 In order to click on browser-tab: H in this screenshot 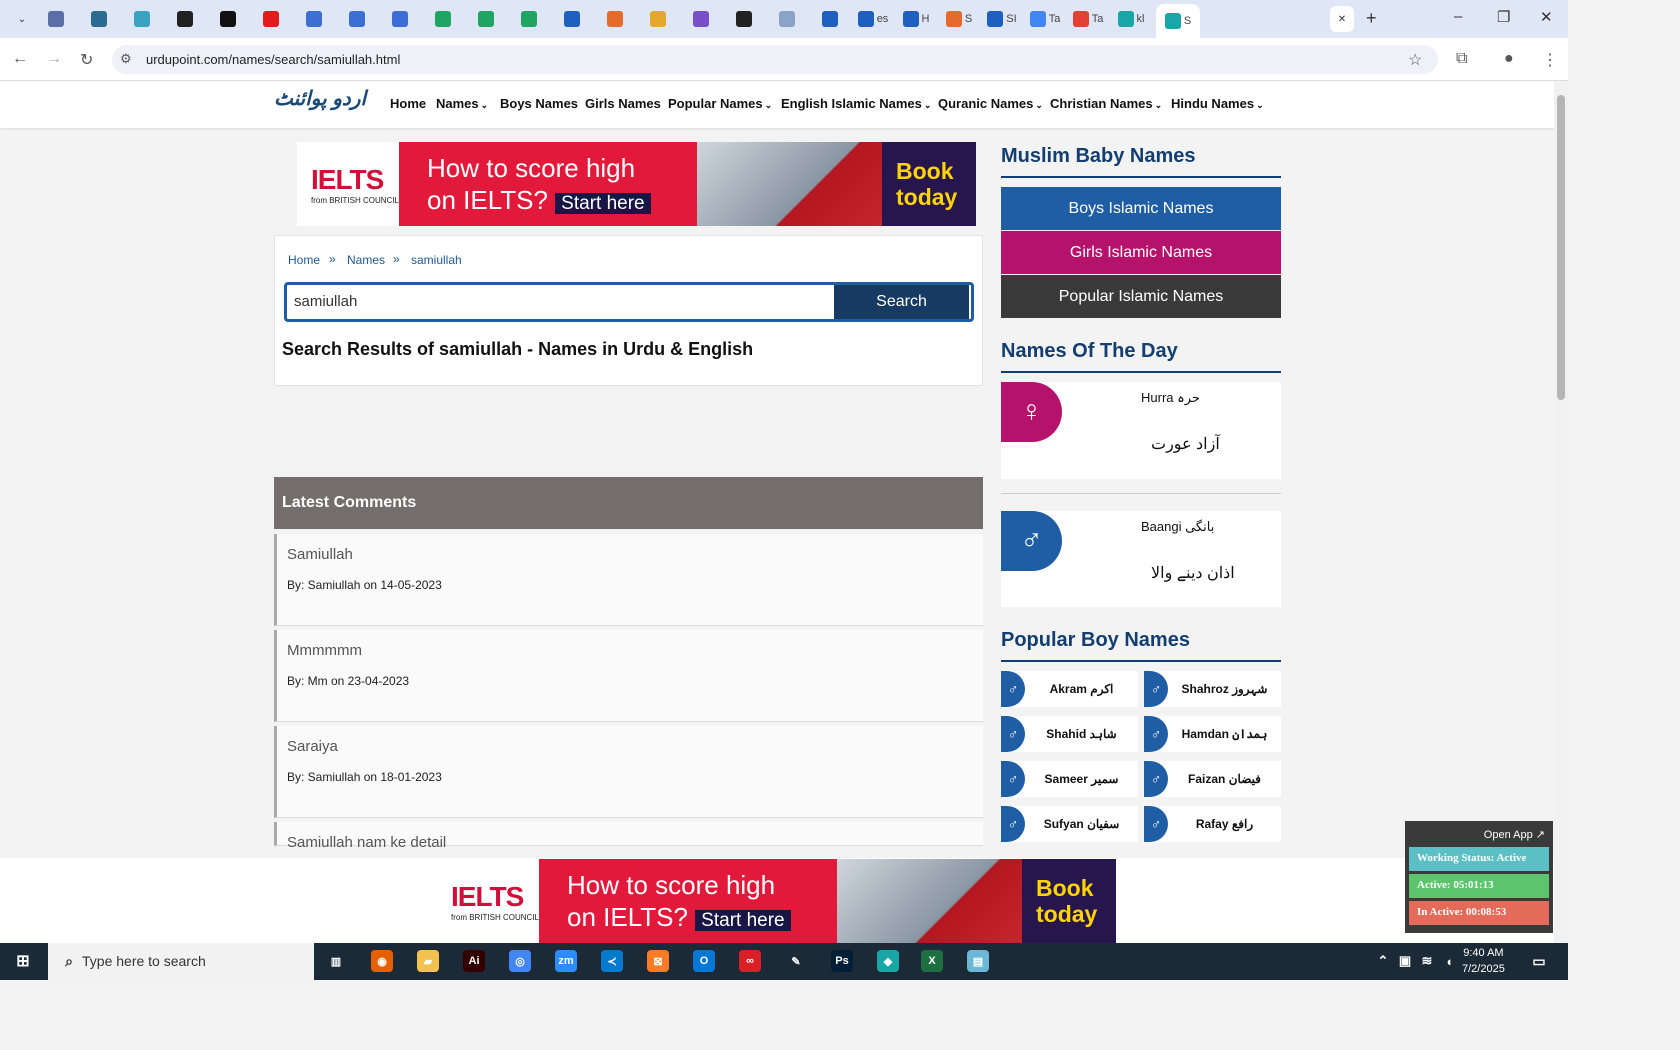, I will do `click(916, 19)`.